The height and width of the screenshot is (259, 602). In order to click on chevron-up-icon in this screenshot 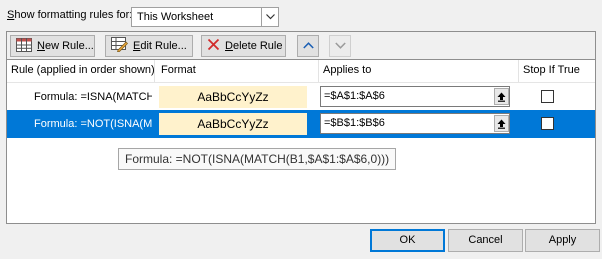, I will do `click(308, 46)`.